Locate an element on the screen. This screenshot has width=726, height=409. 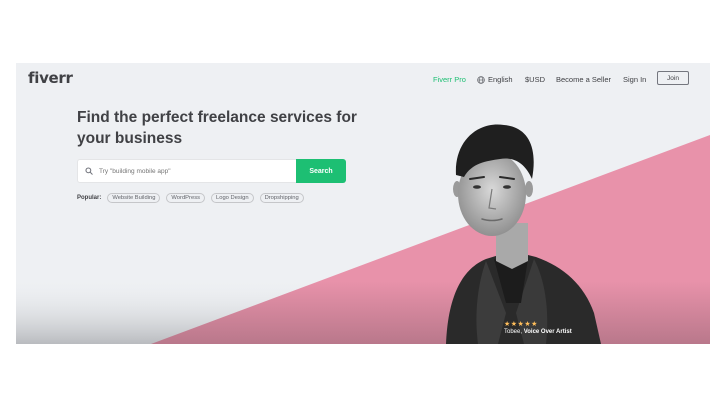
nav-language-selector: English is located at coordinates (495, 79).